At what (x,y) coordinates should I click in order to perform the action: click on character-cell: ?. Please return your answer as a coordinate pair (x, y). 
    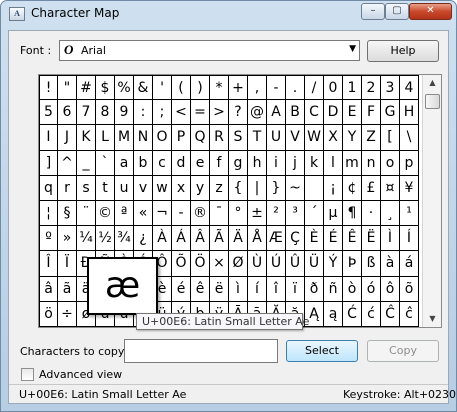
    Looking at the image, I should click on (238, 113).